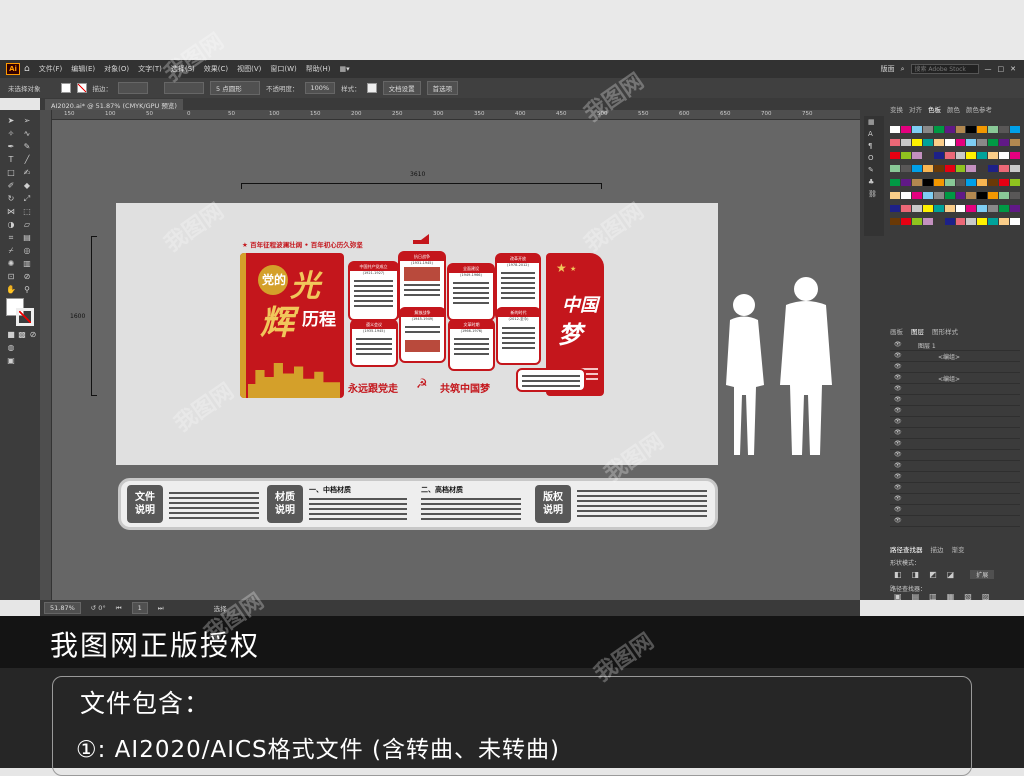 This screenshot has width=1024, height=776. I want to click on panel-tab-layers: 图层, so click(917, 331).